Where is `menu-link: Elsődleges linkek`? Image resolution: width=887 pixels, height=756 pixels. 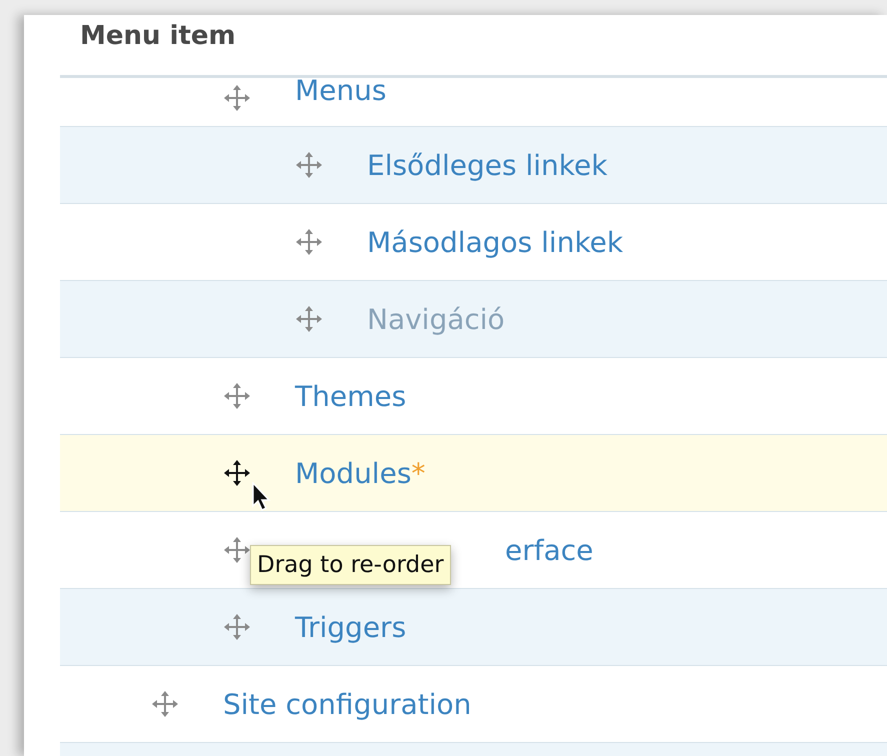 menu-link: Elsődleges linkek is located at coordinates (487, 165).